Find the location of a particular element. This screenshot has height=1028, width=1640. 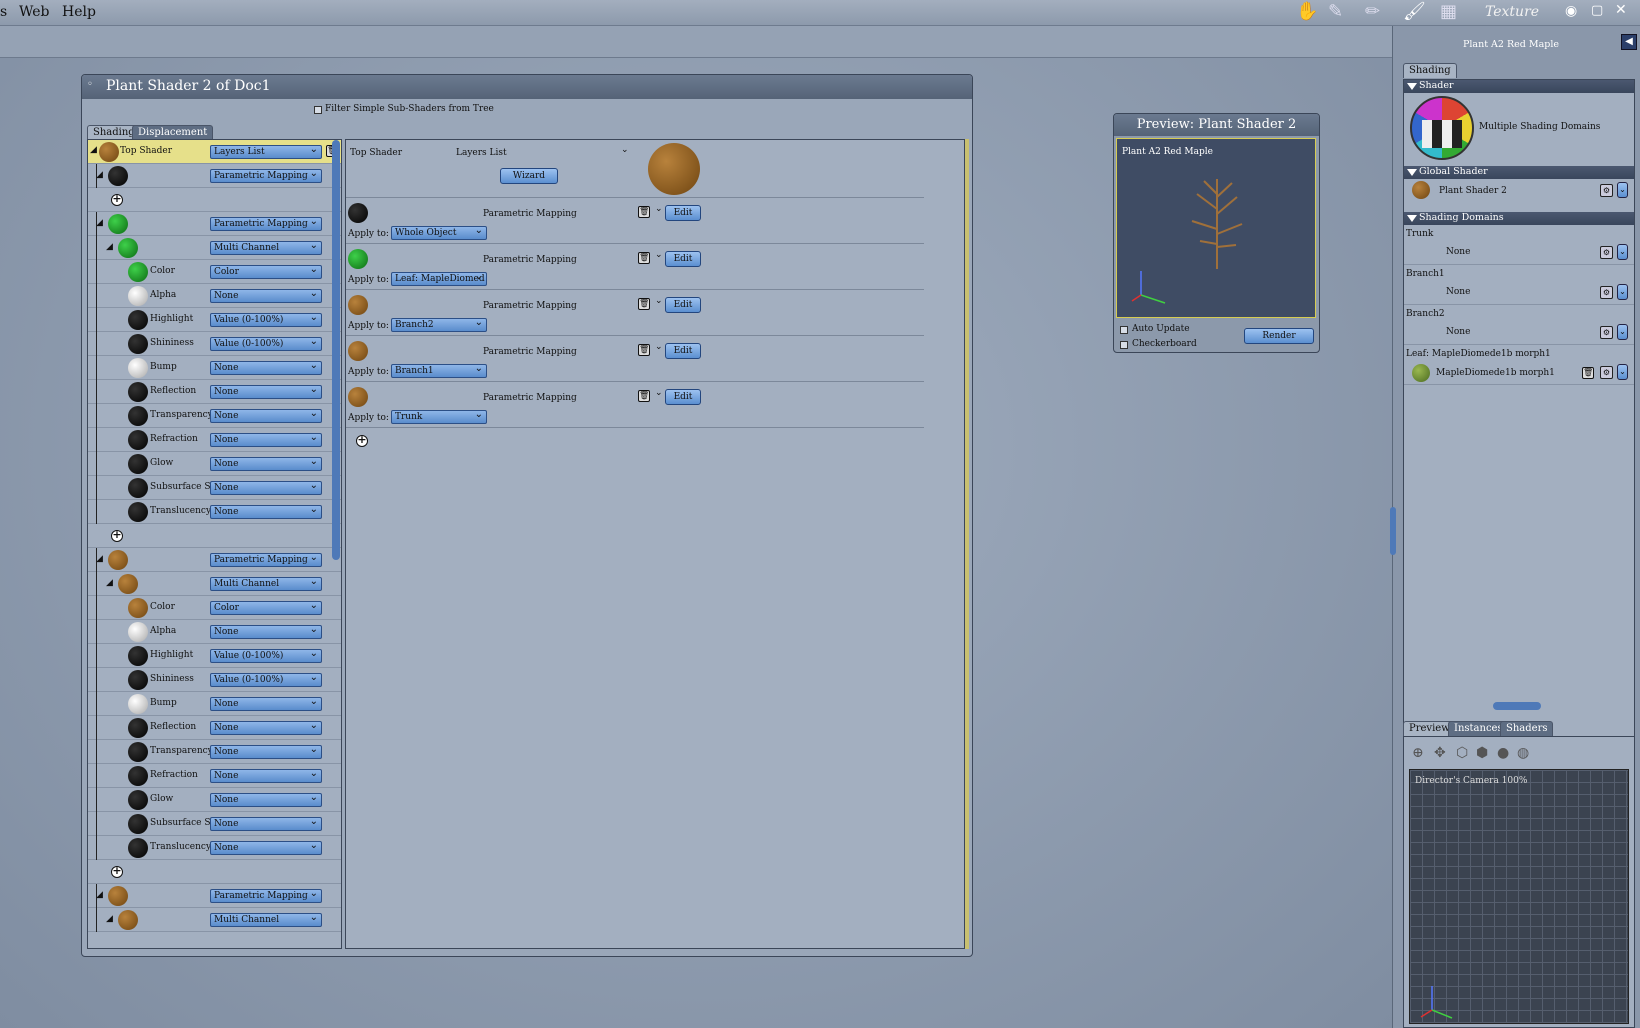

panel-back-icon: ◀ is located at coordinates (1629, 42).